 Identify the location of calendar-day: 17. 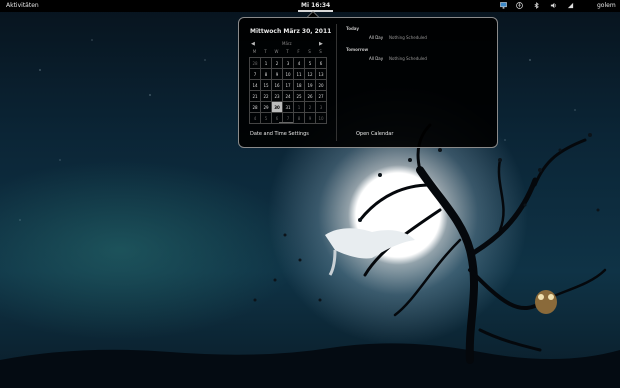
(288, 85).